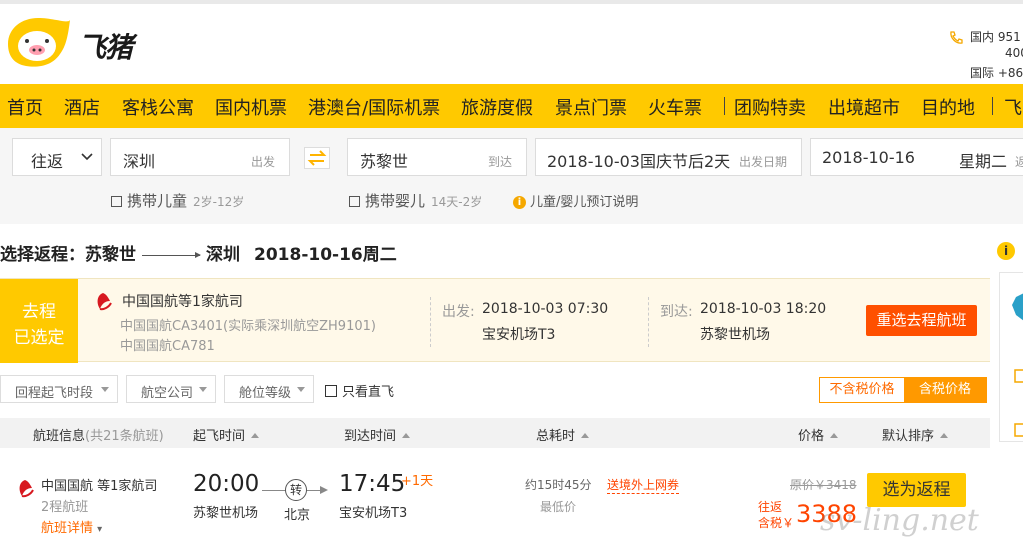  Describe the element at coordinates (558, 485) in the screenshot. I see `flight-duration: 约15时45分` at that location.